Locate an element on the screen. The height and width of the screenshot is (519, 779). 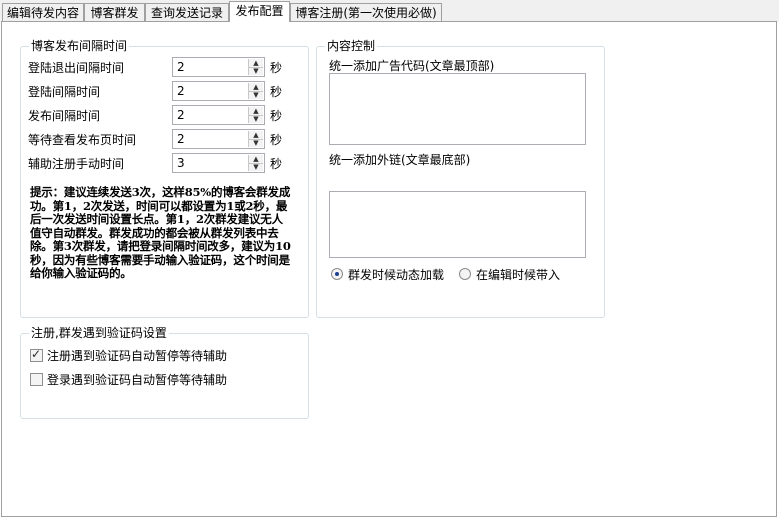
content-group-title: 内容控制 is located at coordinates (351, 46).